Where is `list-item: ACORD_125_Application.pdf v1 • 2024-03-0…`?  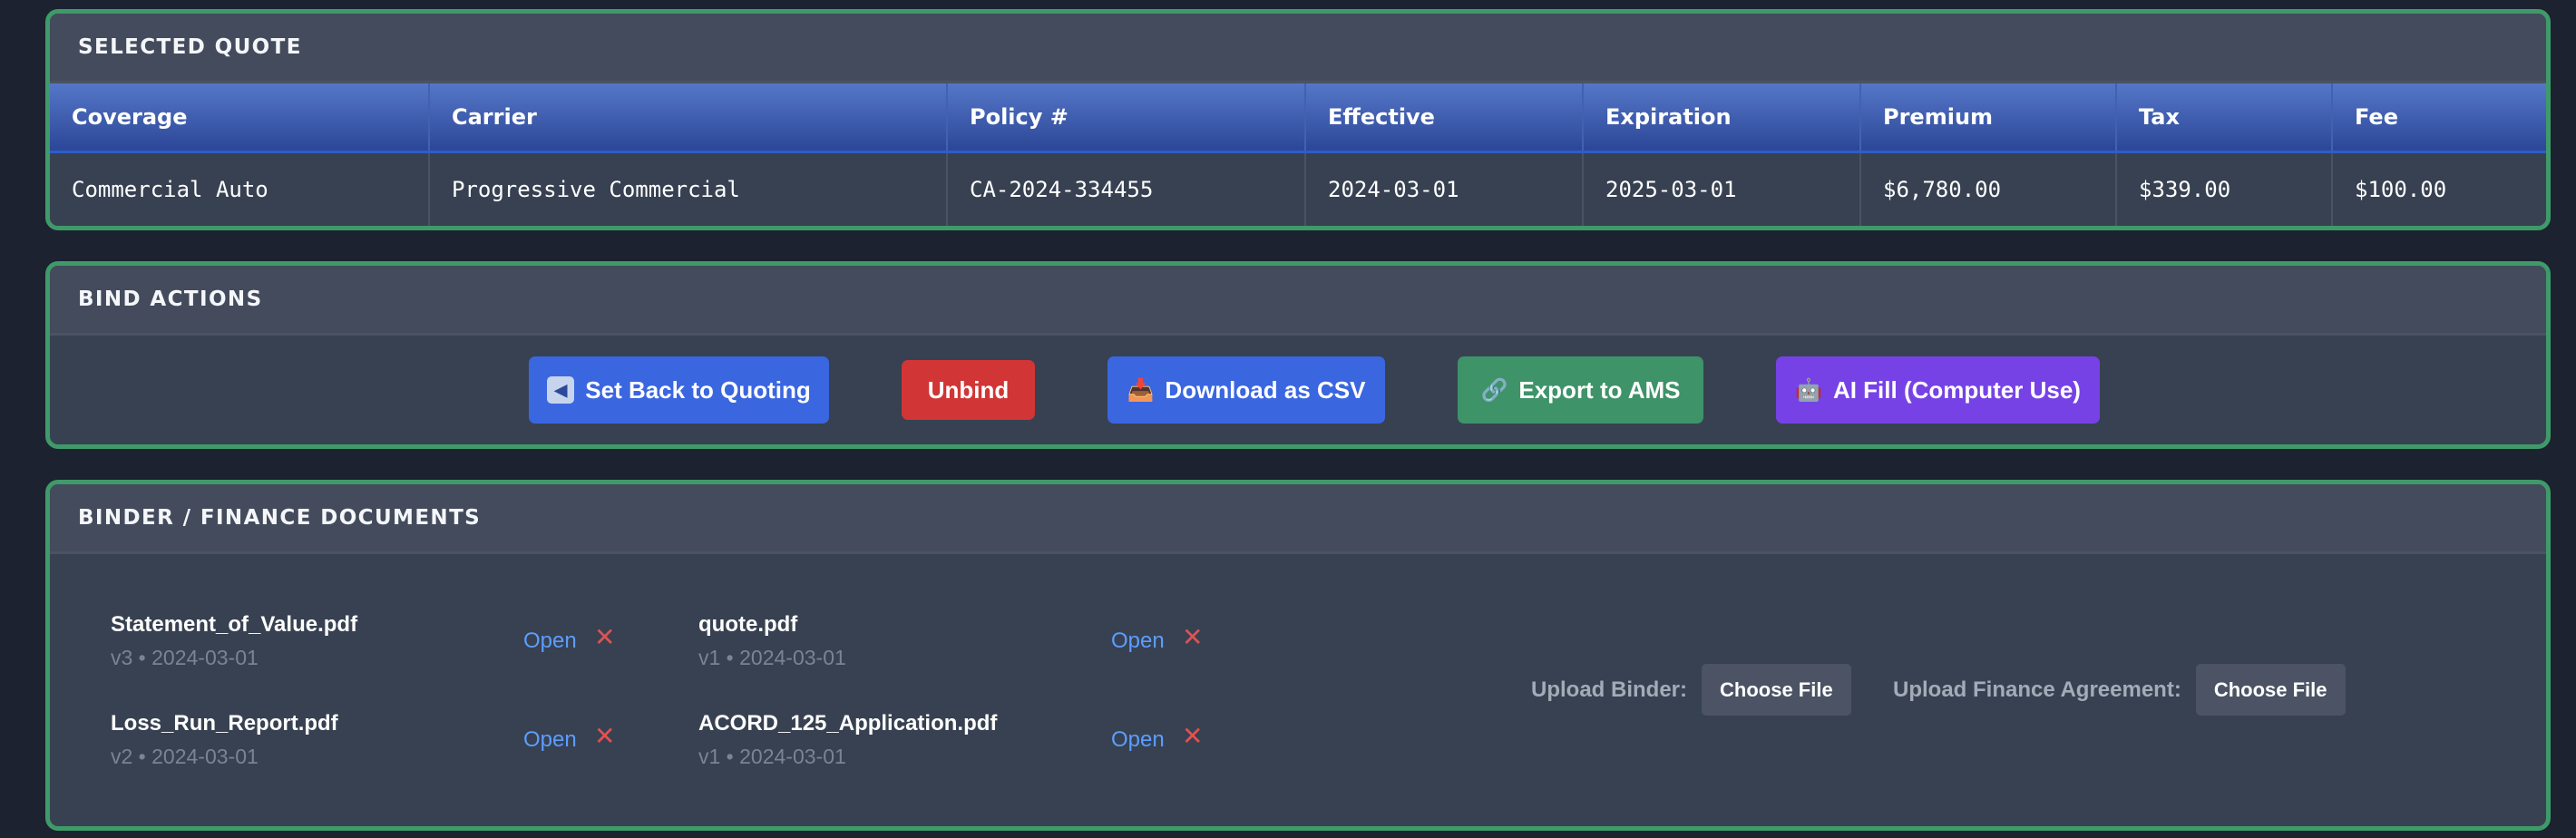 list-item: ACORD_125_Application.pdf v1 • 2024-03-0… is located at coordinates (988, 747).